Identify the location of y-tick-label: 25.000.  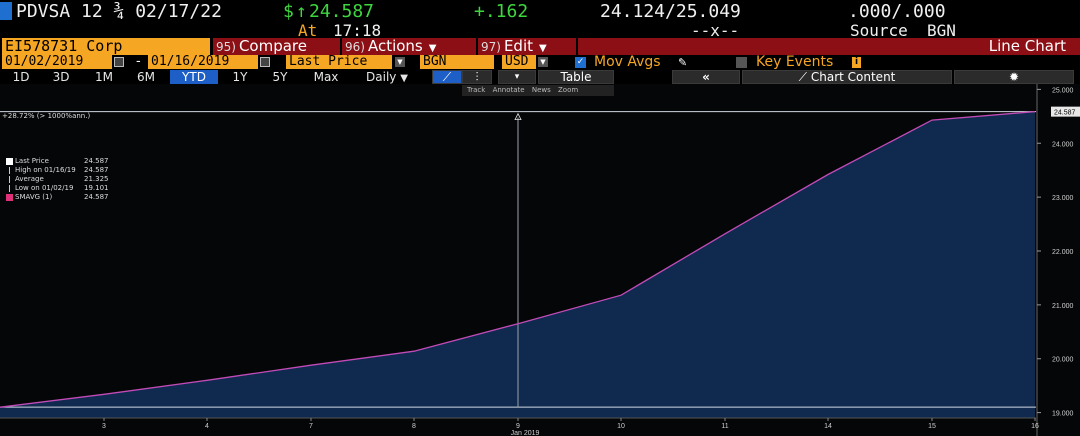
(1063, 90).